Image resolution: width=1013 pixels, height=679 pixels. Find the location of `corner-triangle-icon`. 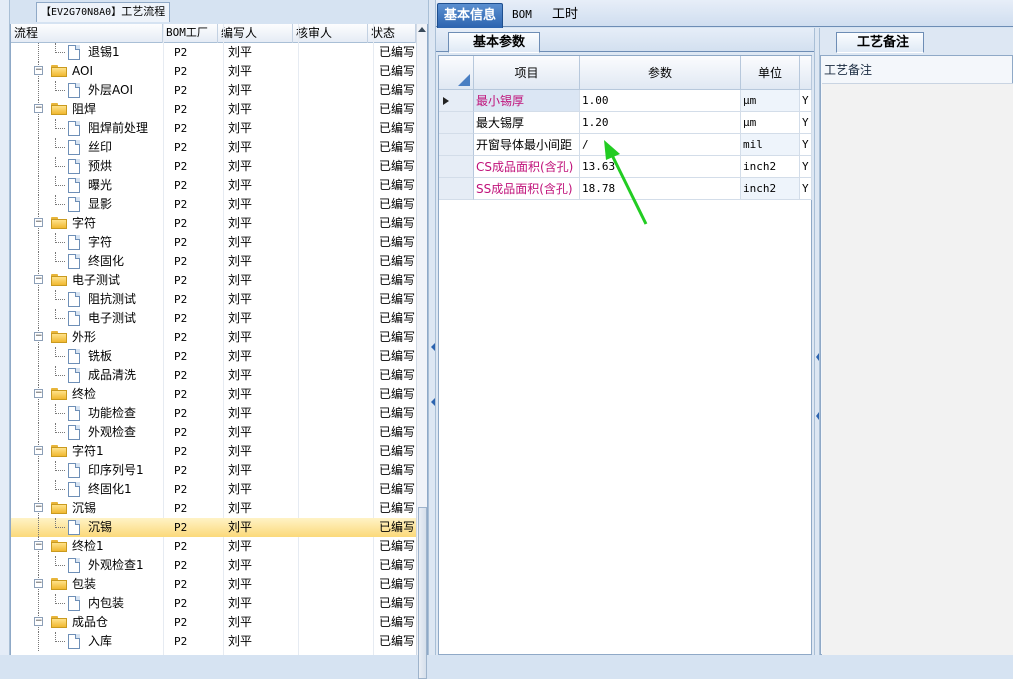

corner-triangle-icon is located at coordinates (464, 80).